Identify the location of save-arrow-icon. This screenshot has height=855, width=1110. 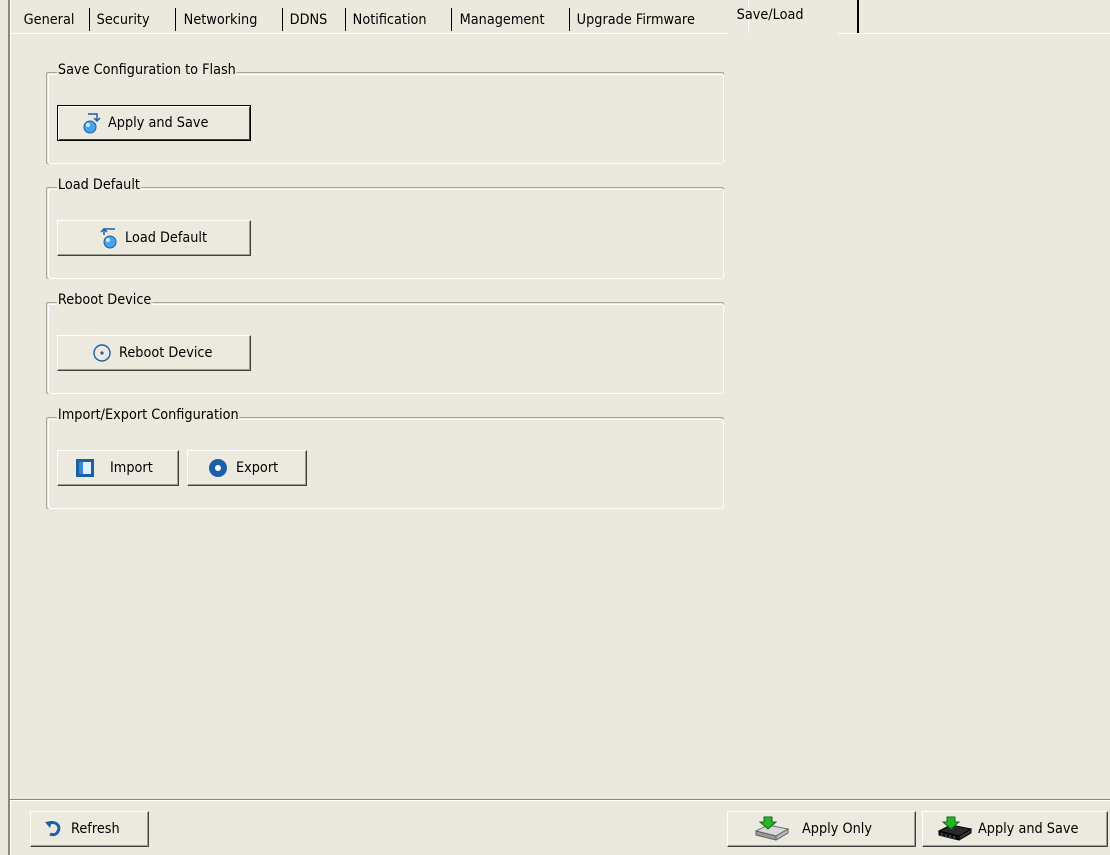
(92, 123).